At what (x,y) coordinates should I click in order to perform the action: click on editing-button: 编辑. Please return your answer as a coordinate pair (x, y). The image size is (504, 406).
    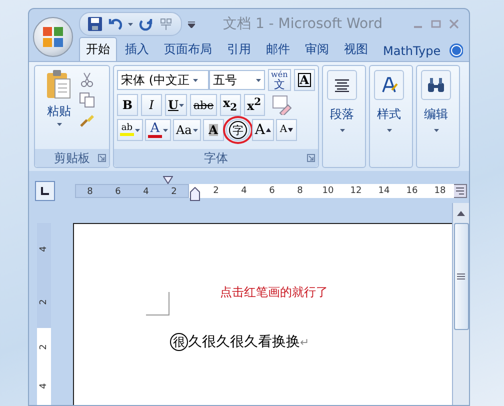
    Looking at the image, I should click on (436, 99).